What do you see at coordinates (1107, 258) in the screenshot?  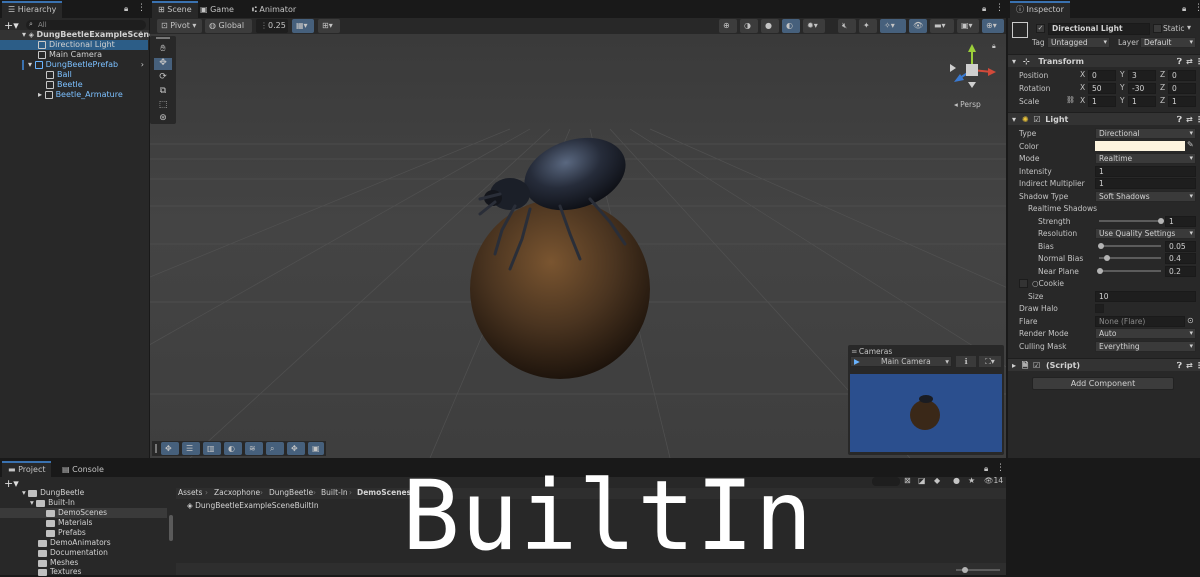 I see `normal-bias-slider-knob` at bounding box center [1107, 258].